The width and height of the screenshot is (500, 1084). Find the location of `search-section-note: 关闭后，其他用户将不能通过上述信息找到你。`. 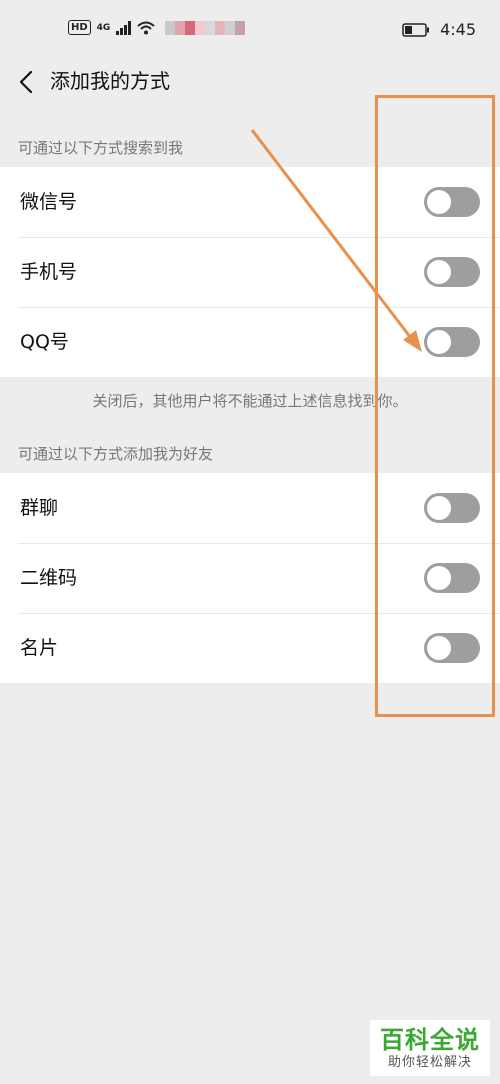

search-section-note: 关闭后，其他用户将不能通过上述信息找到你。 is located at coordinates (250, 401).